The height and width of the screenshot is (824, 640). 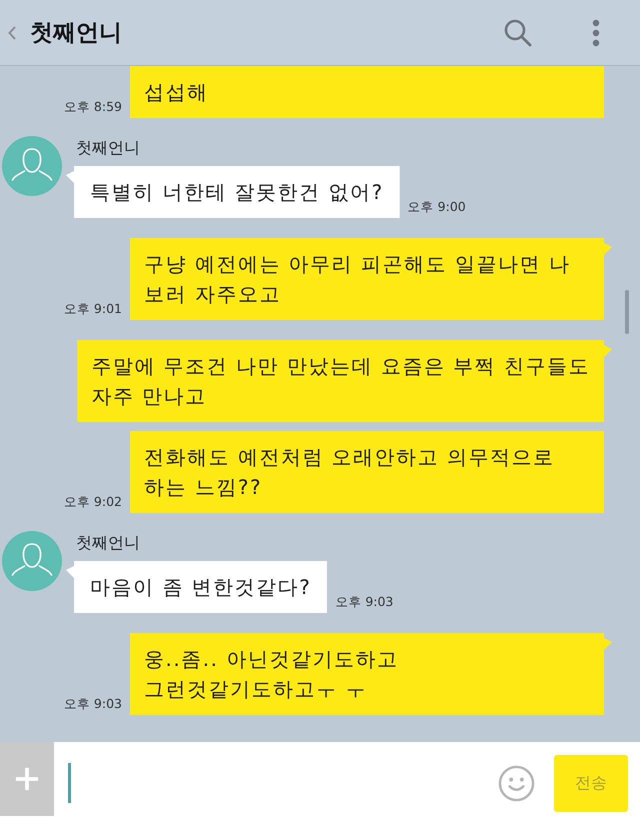 I want to click on scrollbar-thumb, so click(x=627, y=312).